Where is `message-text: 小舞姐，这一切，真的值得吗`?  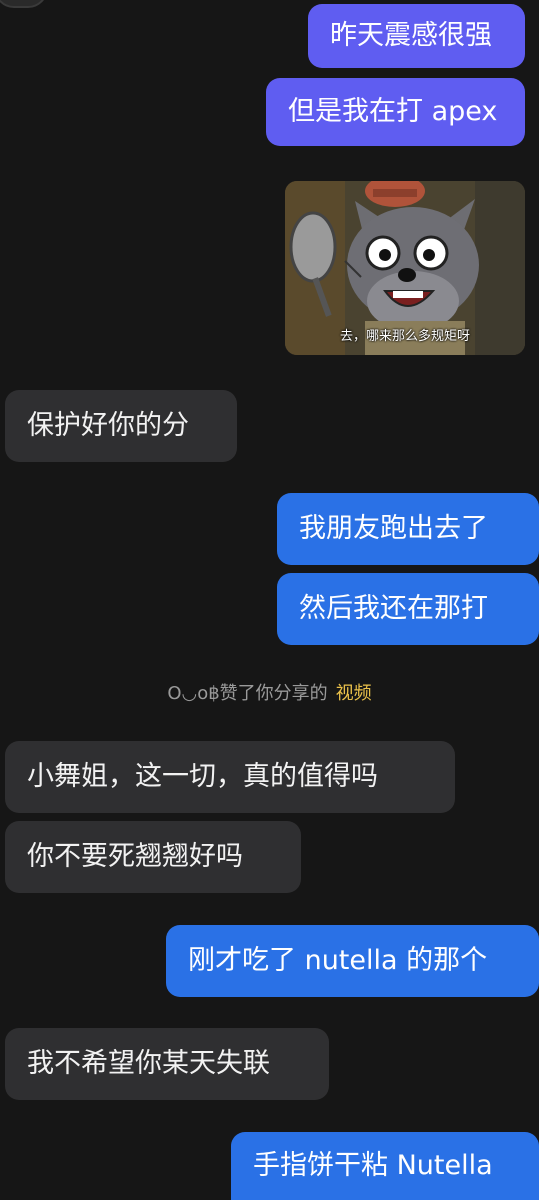
message-text: 小舞姐，这一切，真的值得吗 is located at coordinates (202, 776).